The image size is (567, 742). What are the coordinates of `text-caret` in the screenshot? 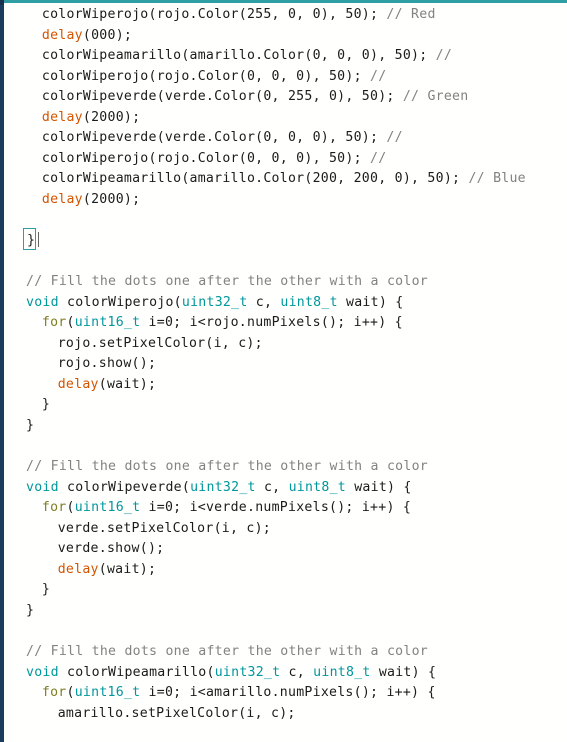 It's located at (39, 240).